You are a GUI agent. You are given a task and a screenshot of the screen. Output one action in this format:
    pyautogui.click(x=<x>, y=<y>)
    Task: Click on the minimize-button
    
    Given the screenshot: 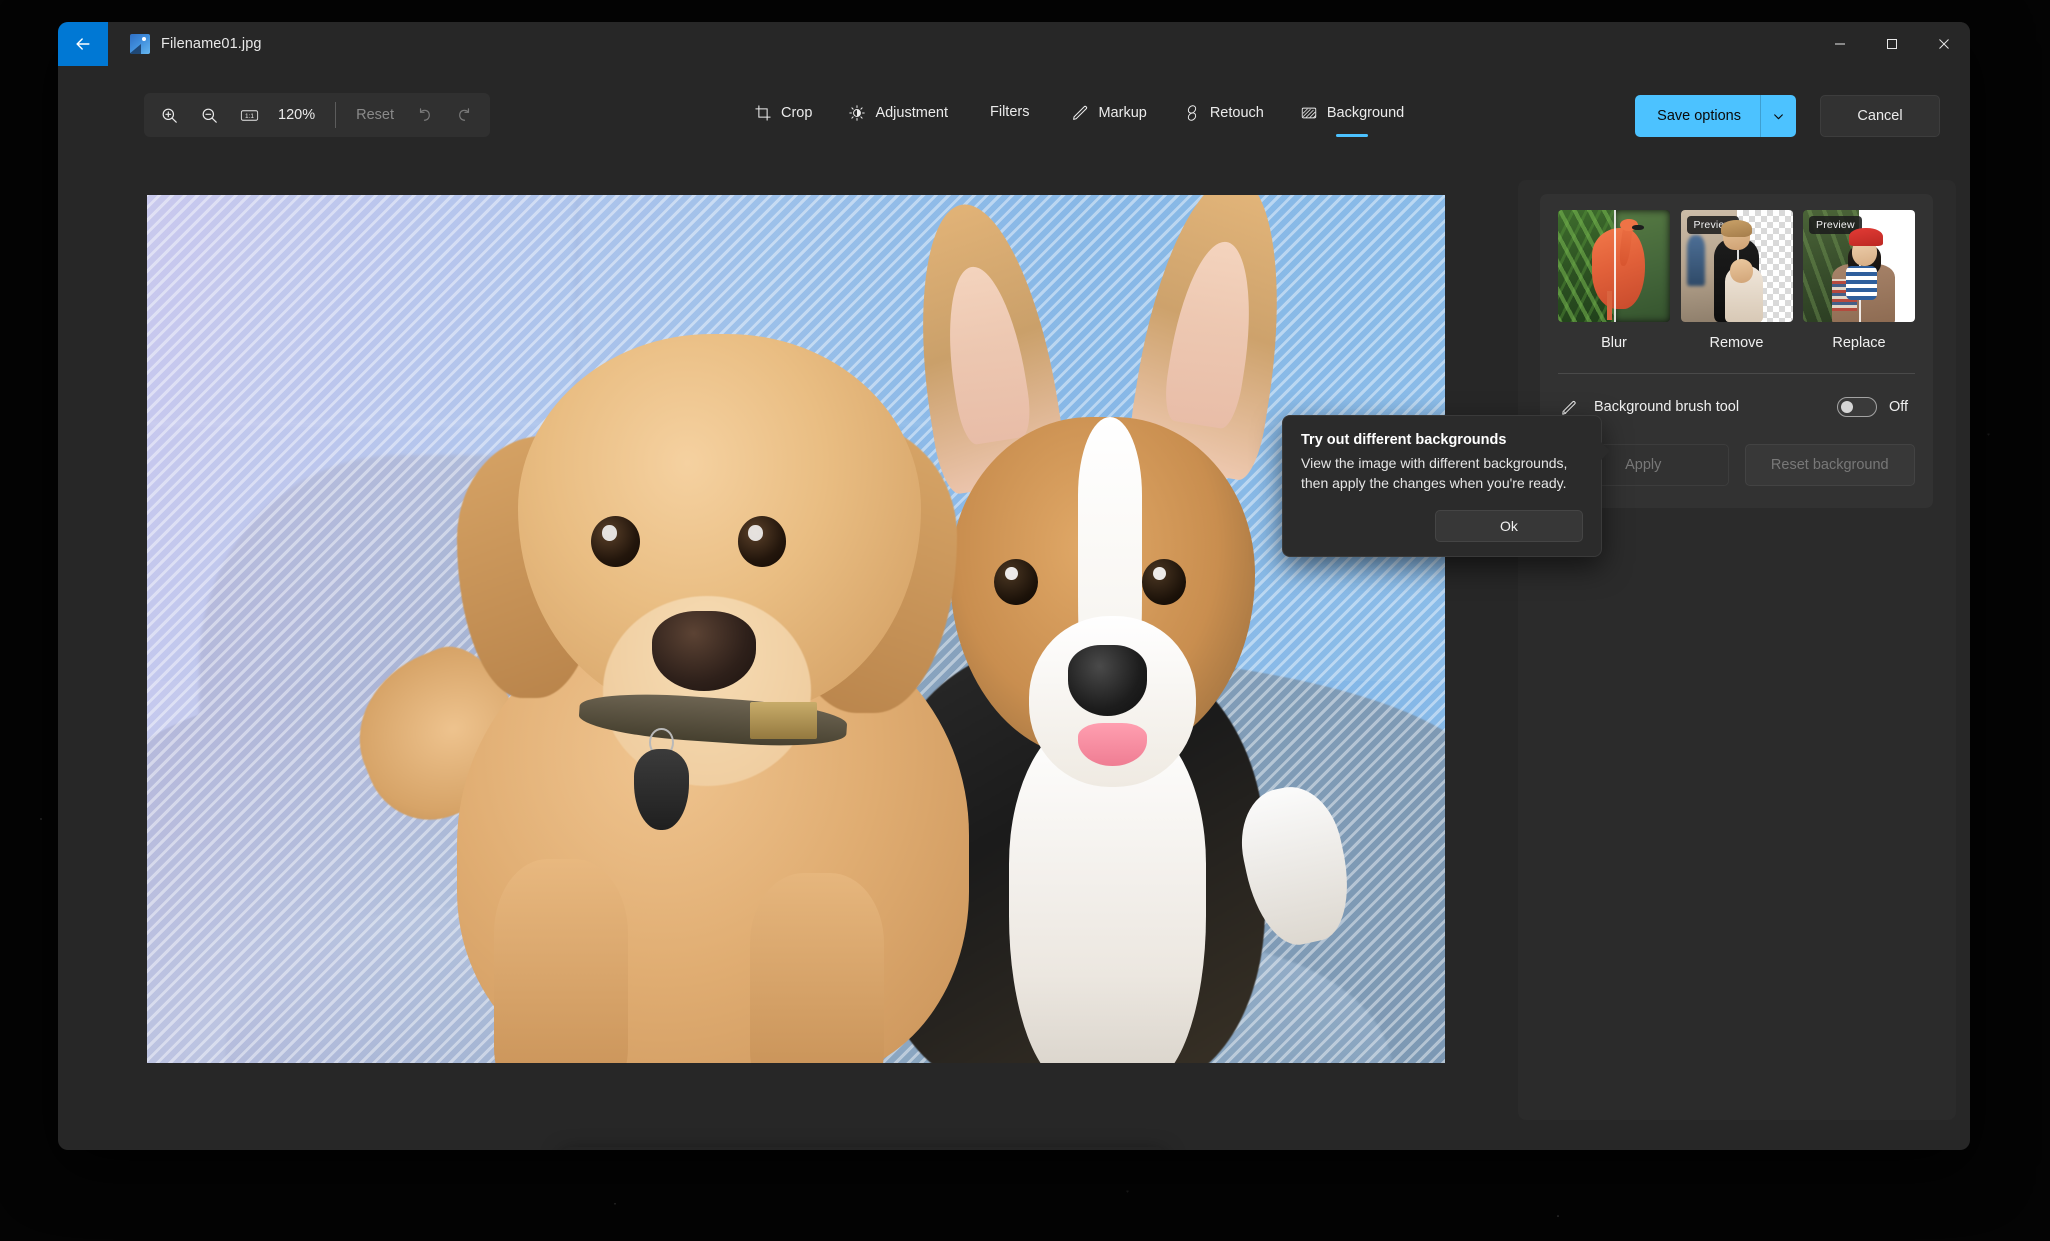 What is the action you would take?
    pyautogui.click(x=1840, y=44)
    